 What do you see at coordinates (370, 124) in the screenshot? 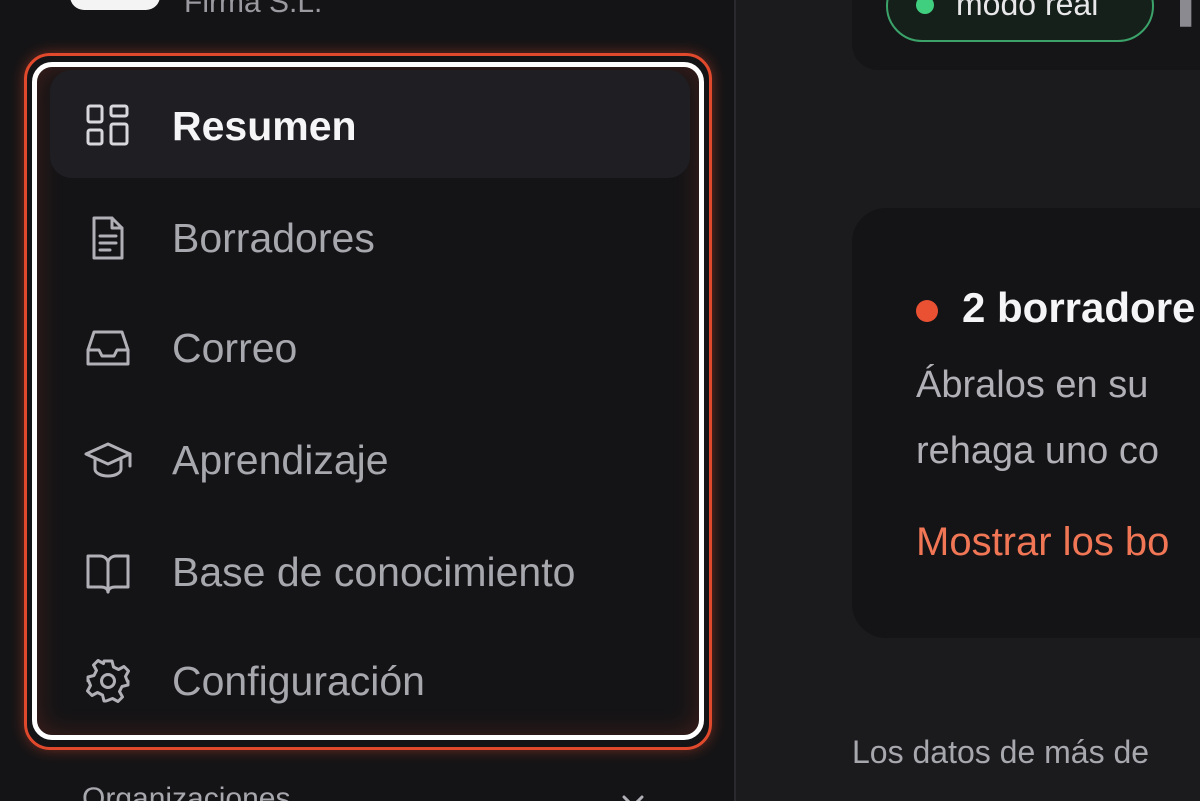
I see `sidebar-item-resumen: Resumen` at bounding box center [370, 124].